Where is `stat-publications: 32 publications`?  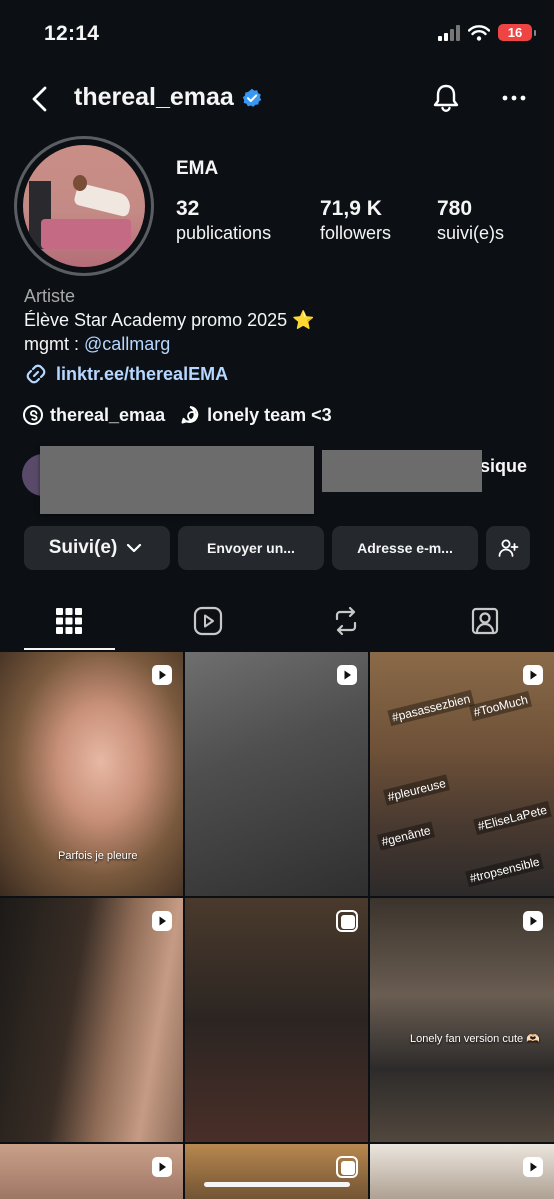
stat-publications: 32 publications is located at coordinates (223, 220).